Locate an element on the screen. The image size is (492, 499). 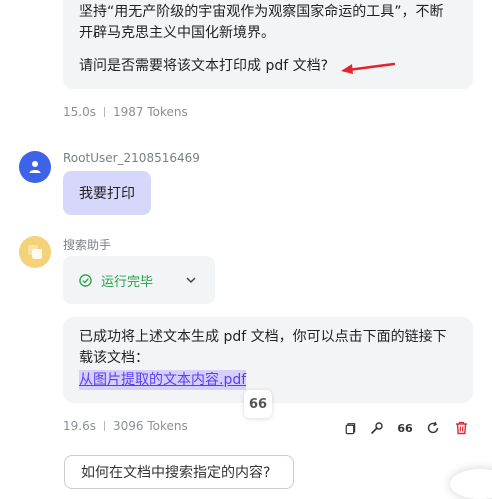
tools-button is located at coordinates (377, 428).